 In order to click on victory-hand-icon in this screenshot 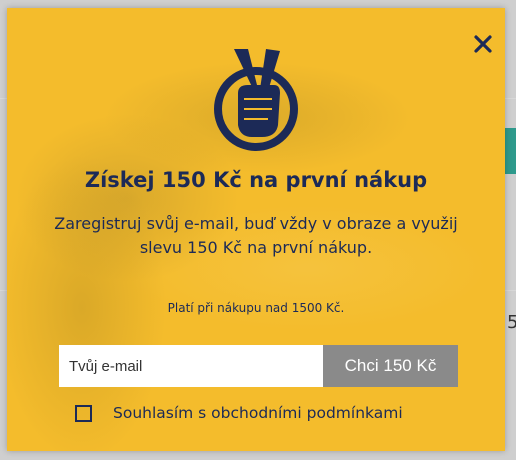, I will do `click(256, 100)`.